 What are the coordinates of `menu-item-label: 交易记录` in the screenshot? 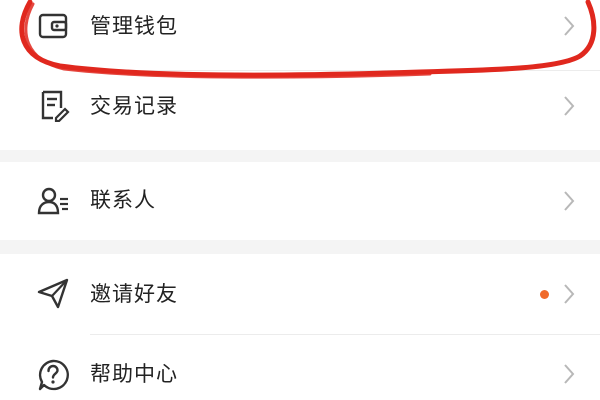 It's located at (134, 106).